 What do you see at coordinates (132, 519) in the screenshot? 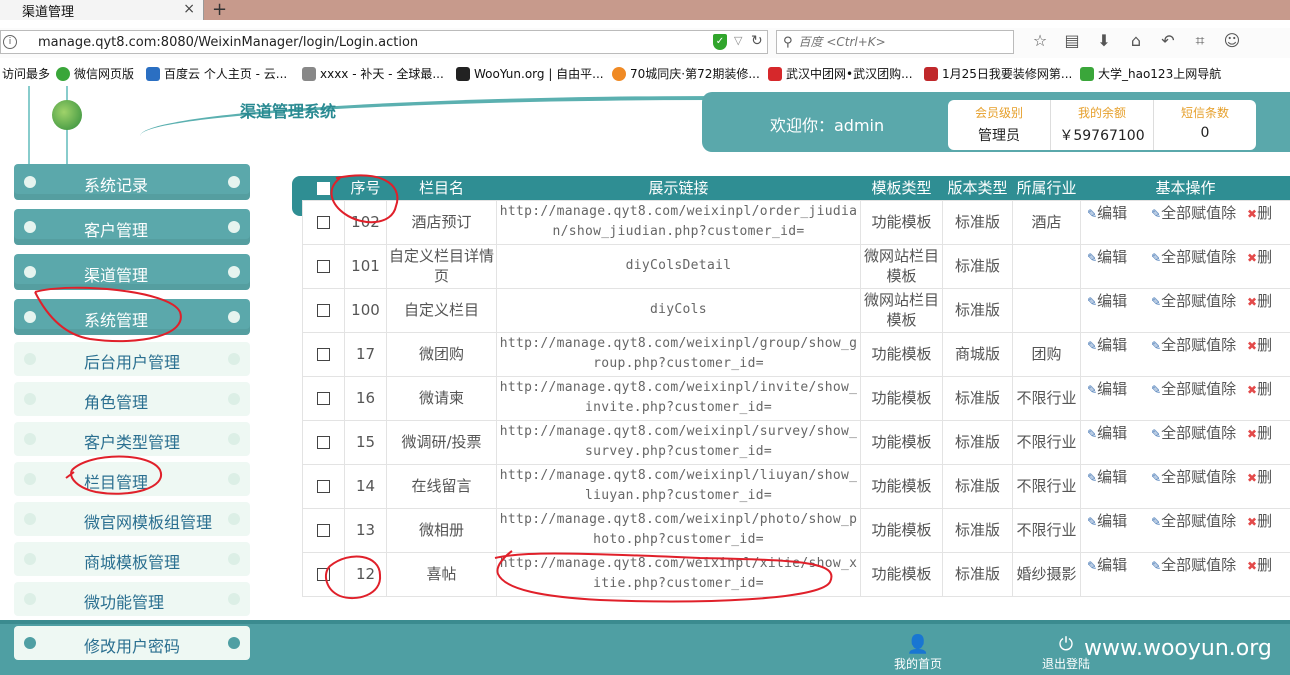
I see `sidebar-sub-site-templates: 微官网模板组管理` at bounding box center [132, 519].